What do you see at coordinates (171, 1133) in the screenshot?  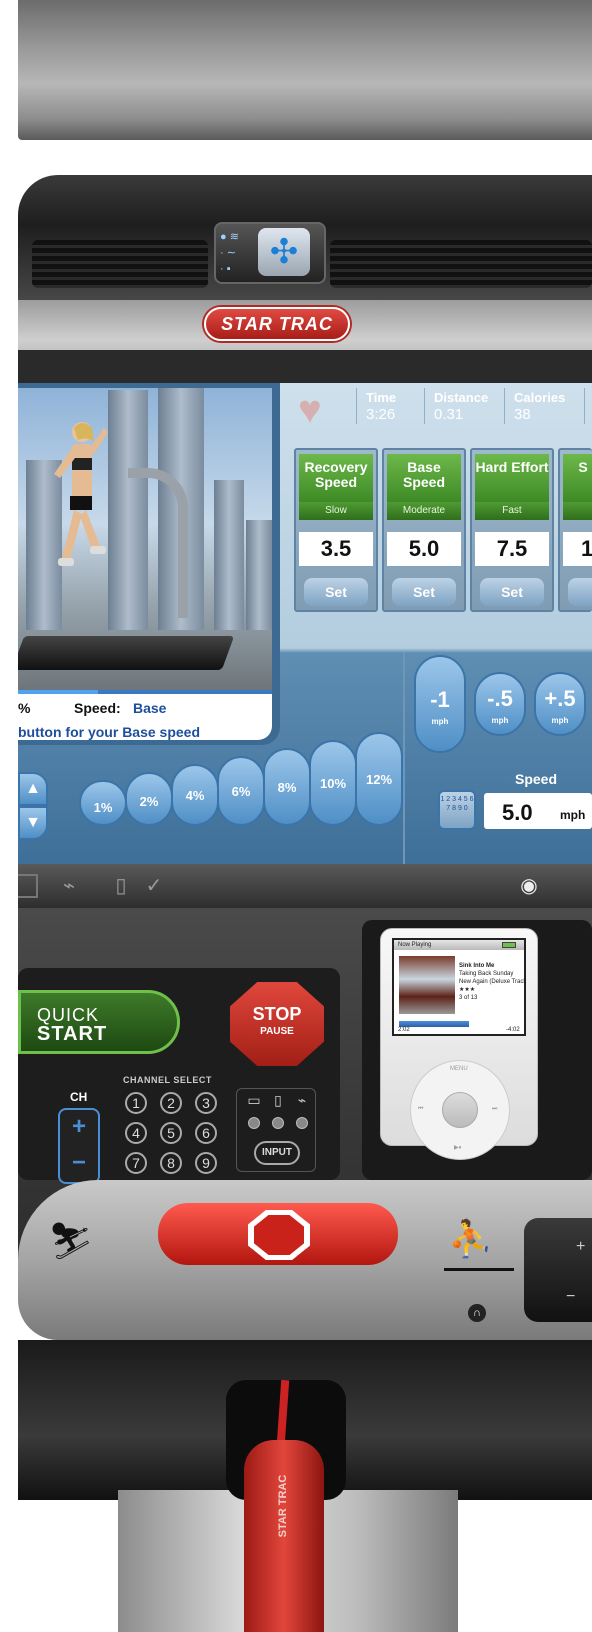 I see `channel-5-button: 5` at bounding box center [171, 1133].